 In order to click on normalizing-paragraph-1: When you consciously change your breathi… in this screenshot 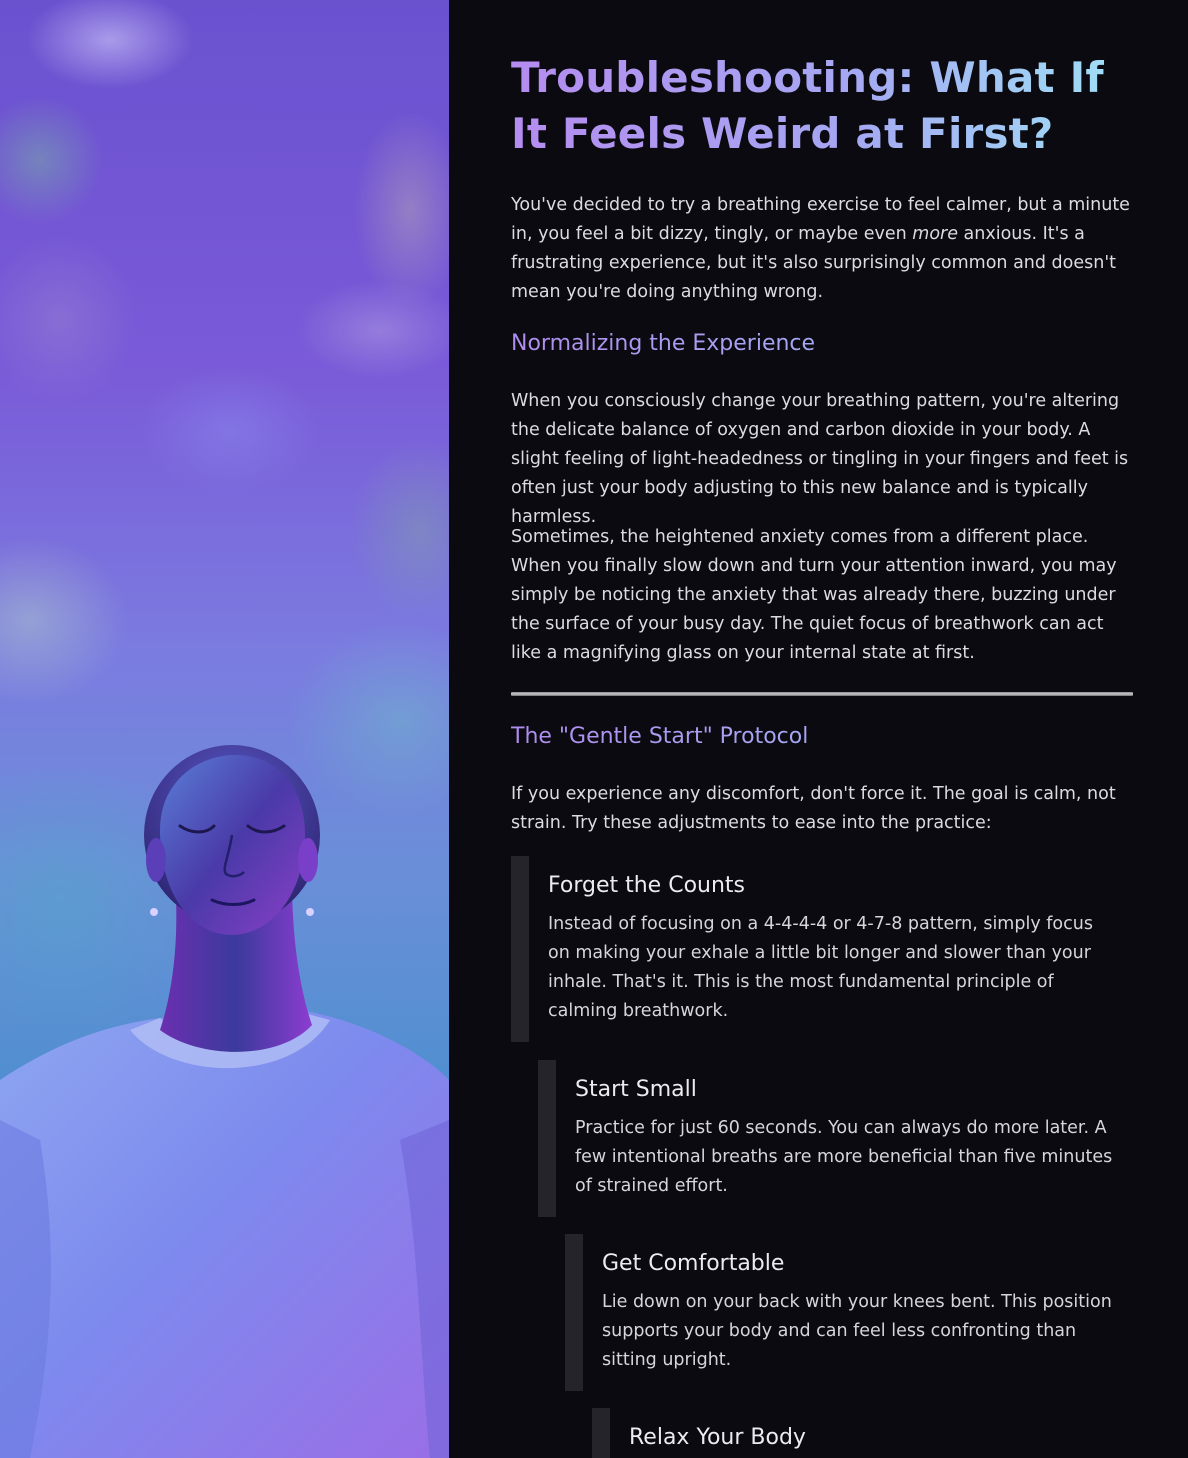, I will do `click(820, 459)`.